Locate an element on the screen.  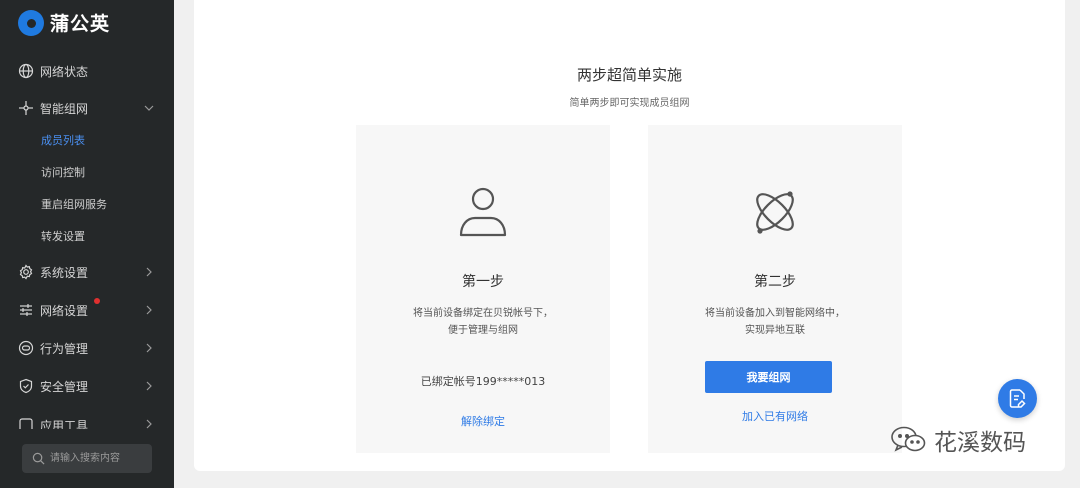
sidebar-item-network-settings: 网络设置 is located at coordinates (87, 310).